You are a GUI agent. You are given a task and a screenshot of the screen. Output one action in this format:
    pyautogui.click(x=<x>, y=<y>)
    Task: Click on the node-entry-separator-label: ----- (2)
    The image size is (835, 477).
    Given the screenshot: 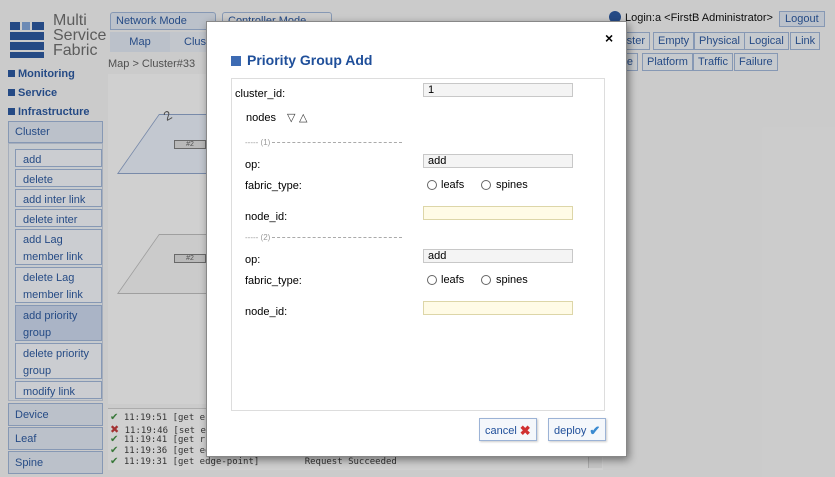 What is the action you would take?
    pyautogui.click(x=258, y=237)
    